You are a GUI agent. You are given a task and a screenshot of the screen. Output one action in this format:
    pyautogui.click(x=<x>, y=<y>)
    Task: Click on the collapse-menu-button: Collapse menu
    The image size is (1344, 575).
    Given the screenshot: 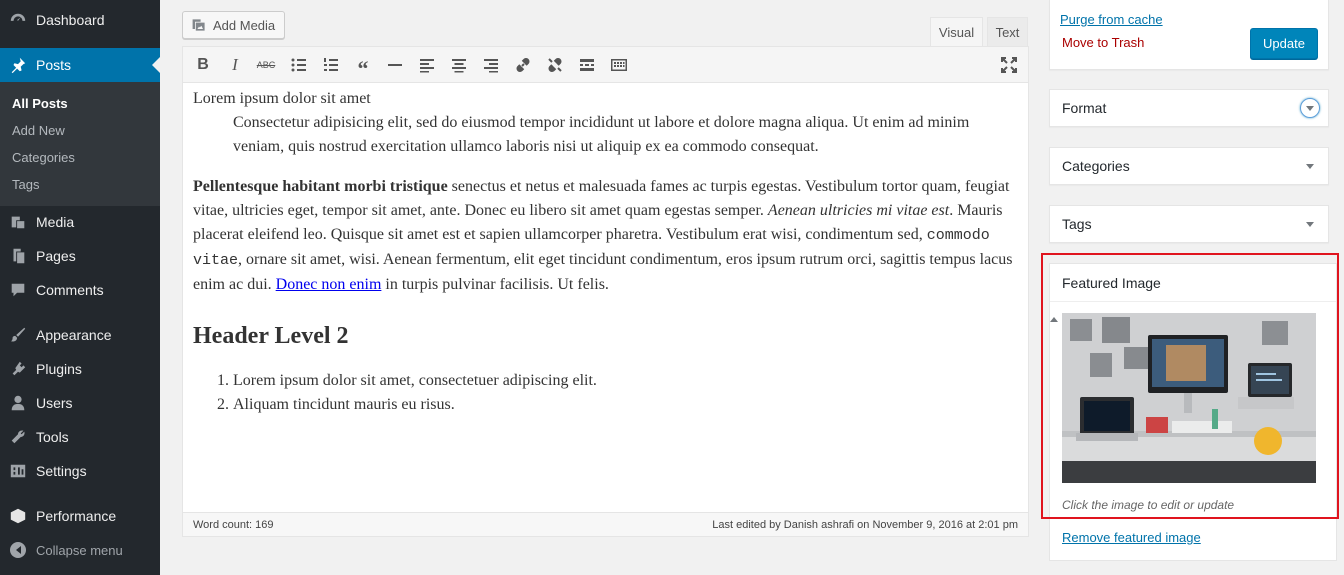 What is the action you would take?
    pyautogui.click(x=80, y=550)
    